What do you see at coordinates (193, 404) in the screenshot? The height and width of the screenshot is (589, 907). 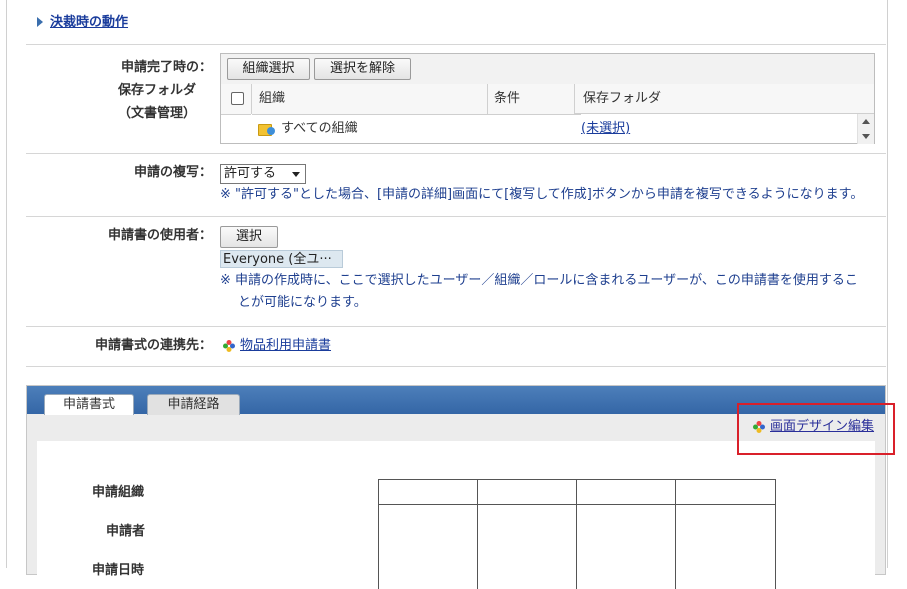 I see `tab-route: 申請経路` at bounding box center [193, 404].